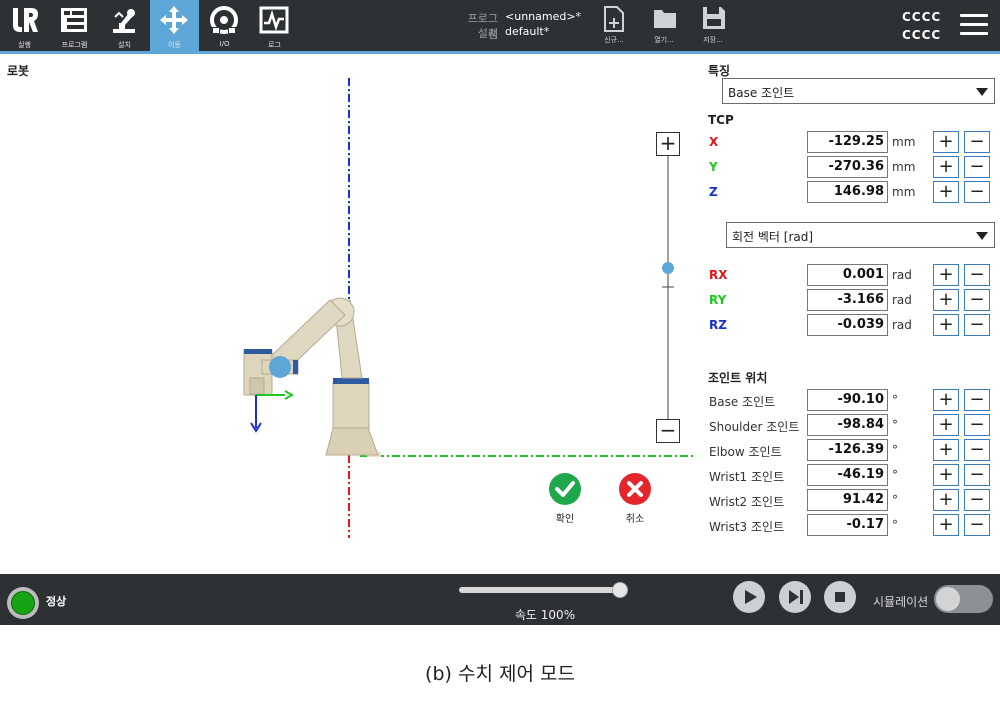 This screenshot has height=701, width=1000. What do you see at coordinates (500, 52) in the screenshot?
I see `toolbar-accent-line` at bounding box center [500, 52].